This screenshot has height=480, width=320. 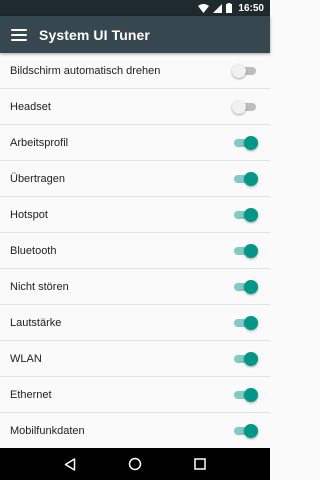 I want to click on setting-label: Ethernet, so click(x=31, y=394).